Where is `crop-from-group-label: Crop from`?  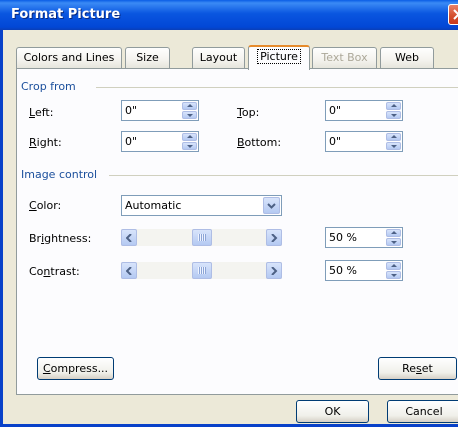 crop-from-group-label: Crop from is located at coordinates (48, 86).